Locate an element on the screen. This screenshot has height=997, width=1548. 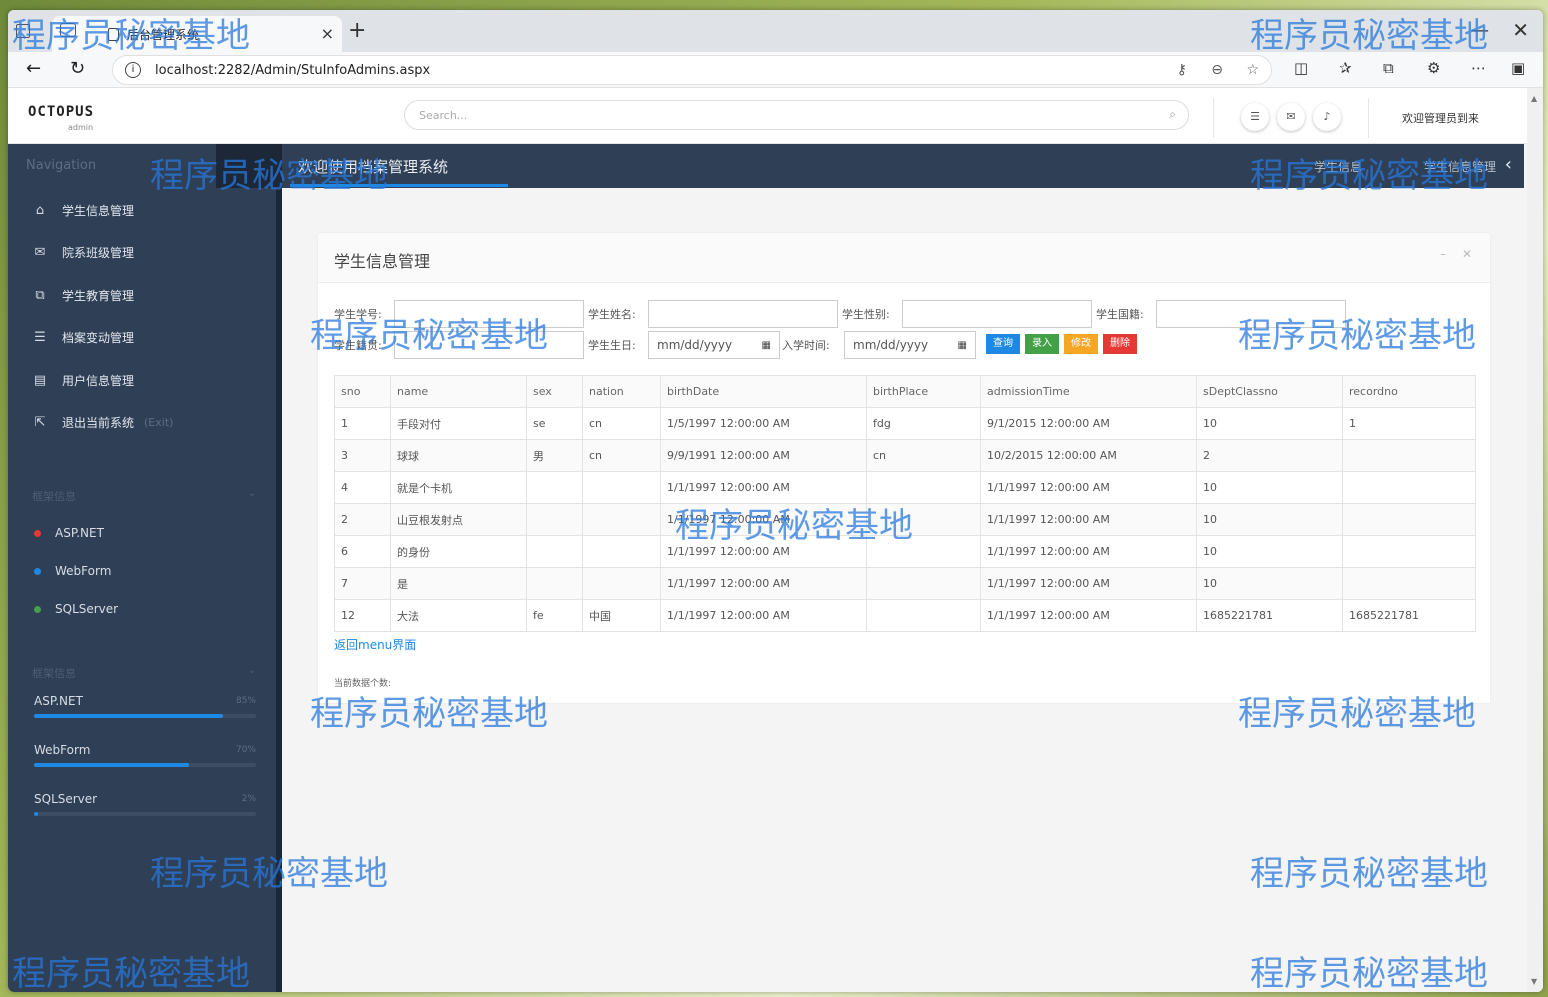
table-cell is located at coordinates (621, 583).